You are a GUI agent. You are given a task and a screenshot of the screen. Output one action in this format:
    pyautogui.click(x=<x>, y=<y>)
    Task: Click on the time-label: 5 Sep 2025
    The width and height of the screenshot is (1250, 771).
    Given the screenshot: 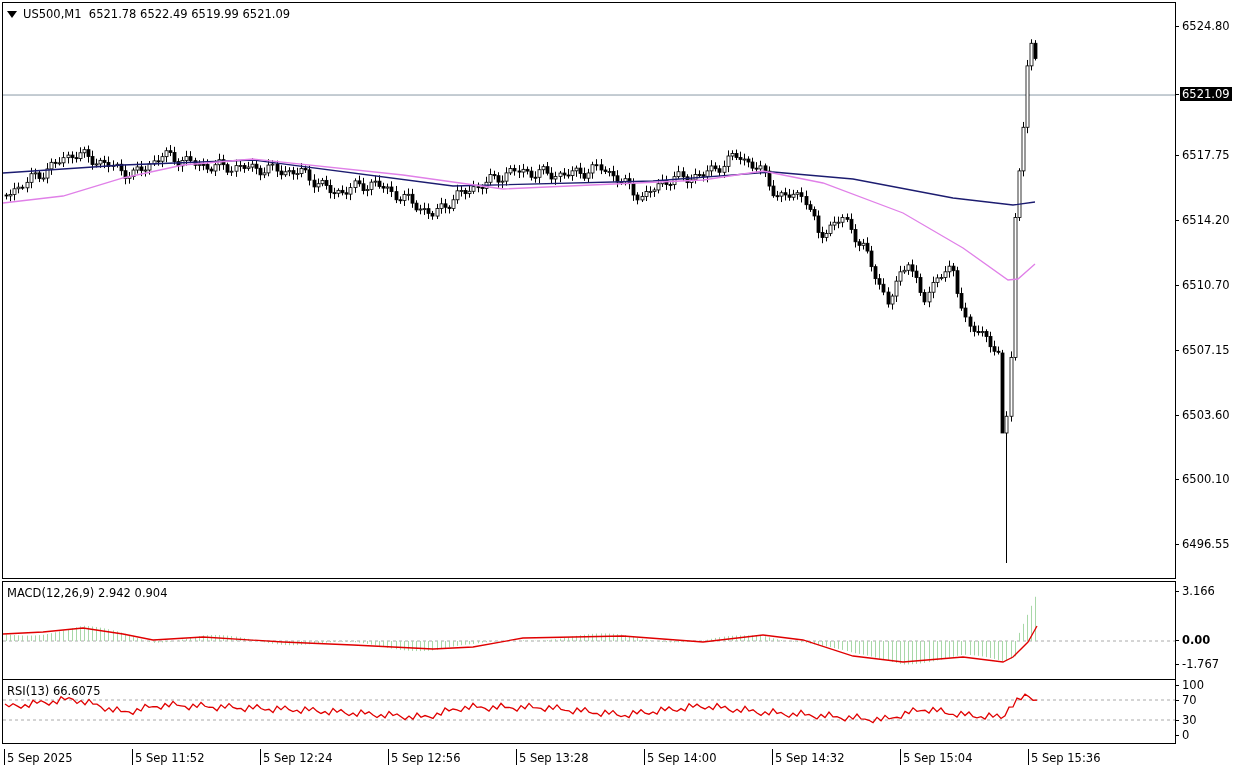 What is the action you would take?
    pyautogui.click(x=68, y=757)
    